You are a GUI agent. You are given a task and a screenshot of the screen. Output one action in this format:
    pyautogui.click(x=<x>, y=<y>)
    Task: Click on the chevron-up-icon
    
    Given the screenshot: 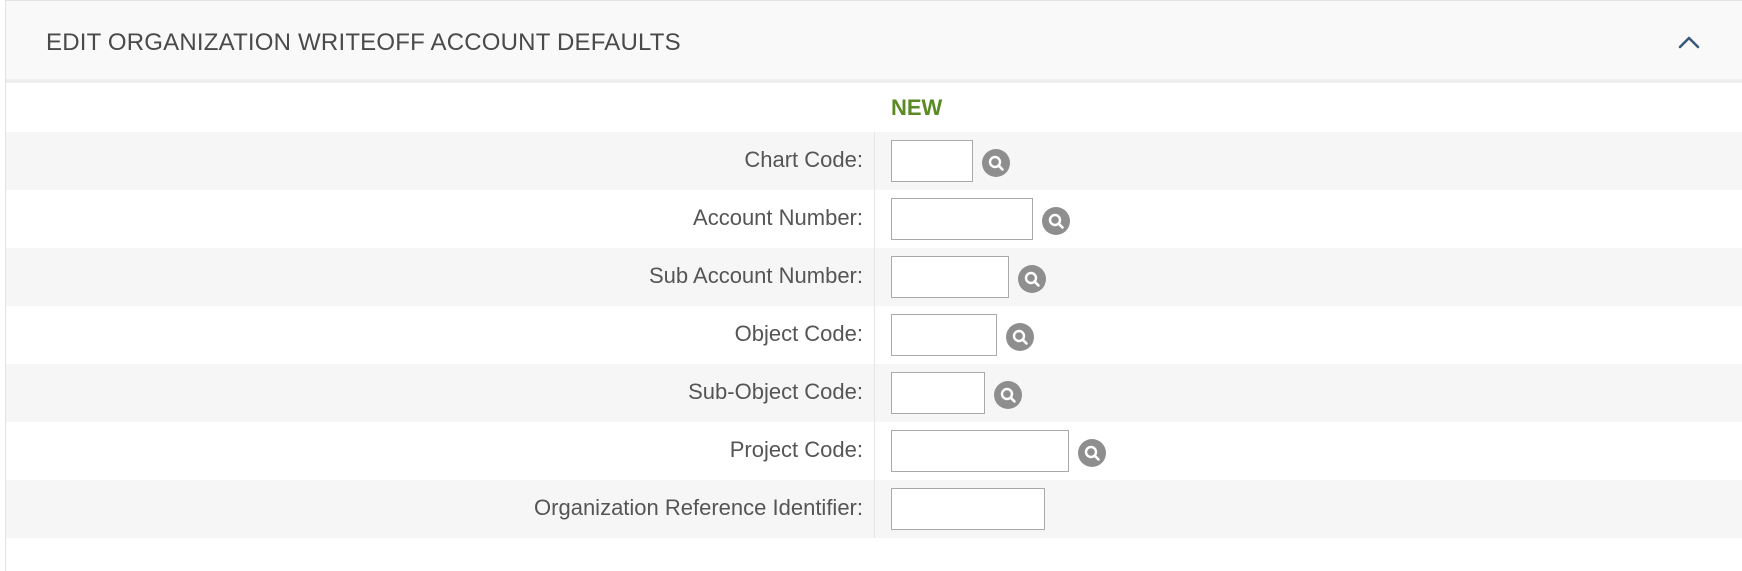 What is the action you would take?
    pyautogui.click(x=1689, y=42)
    